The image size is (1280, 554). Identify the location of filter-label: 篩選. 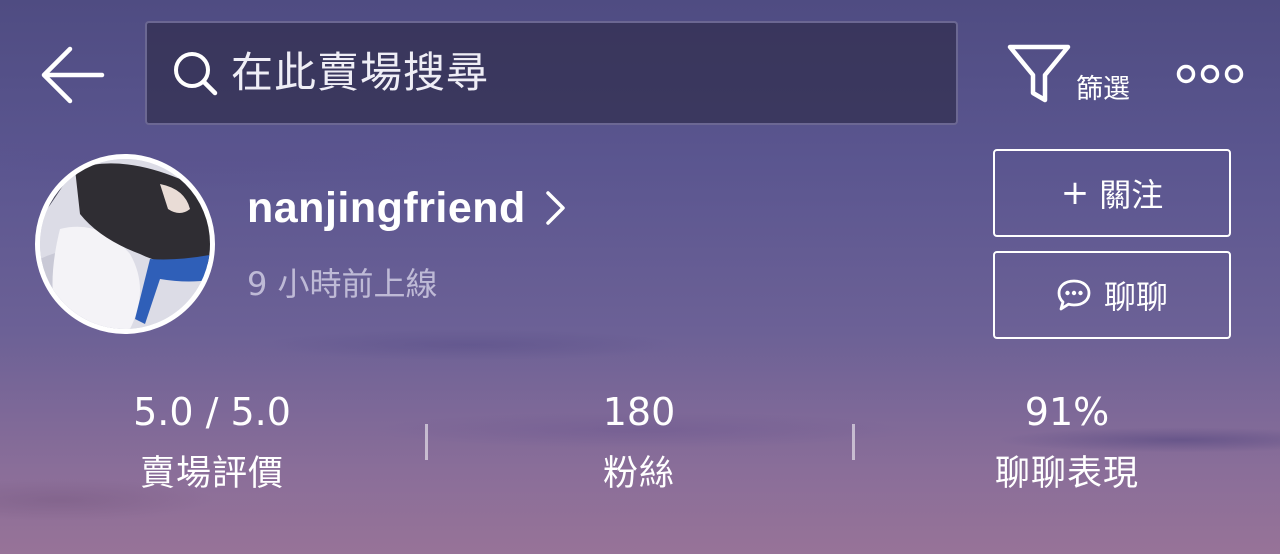
(1103, 89).